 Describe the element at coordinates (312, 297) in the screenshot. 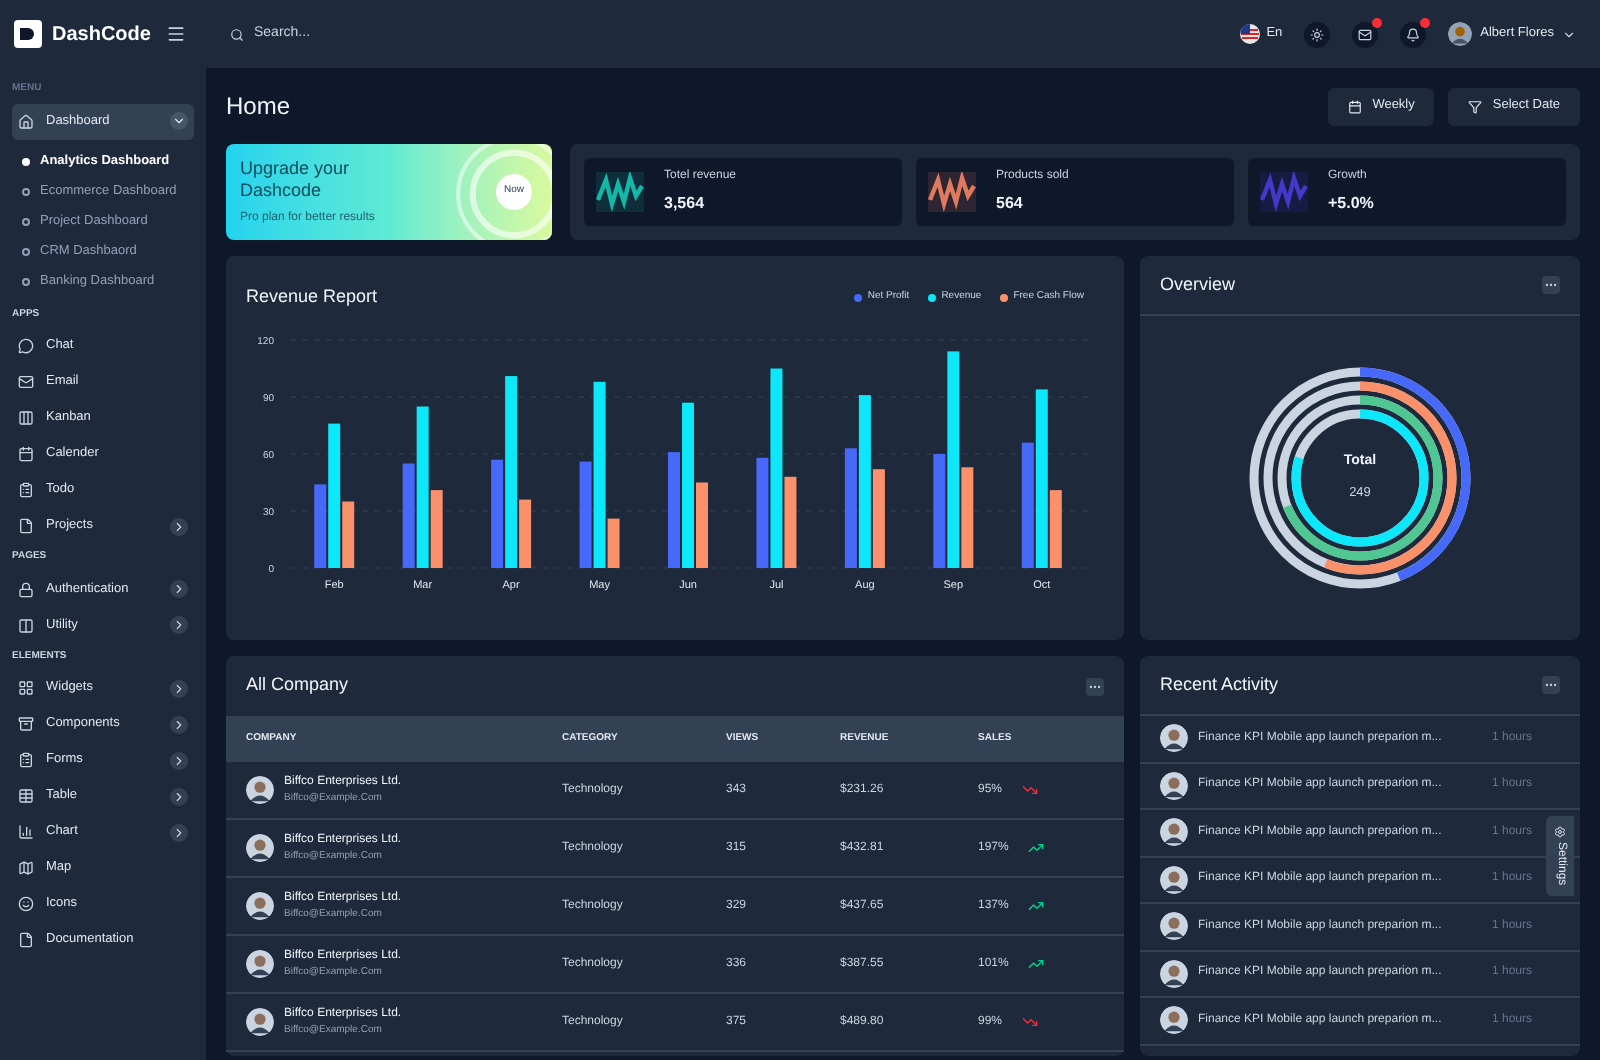

I see `card-title: Revenue Report` at that location.